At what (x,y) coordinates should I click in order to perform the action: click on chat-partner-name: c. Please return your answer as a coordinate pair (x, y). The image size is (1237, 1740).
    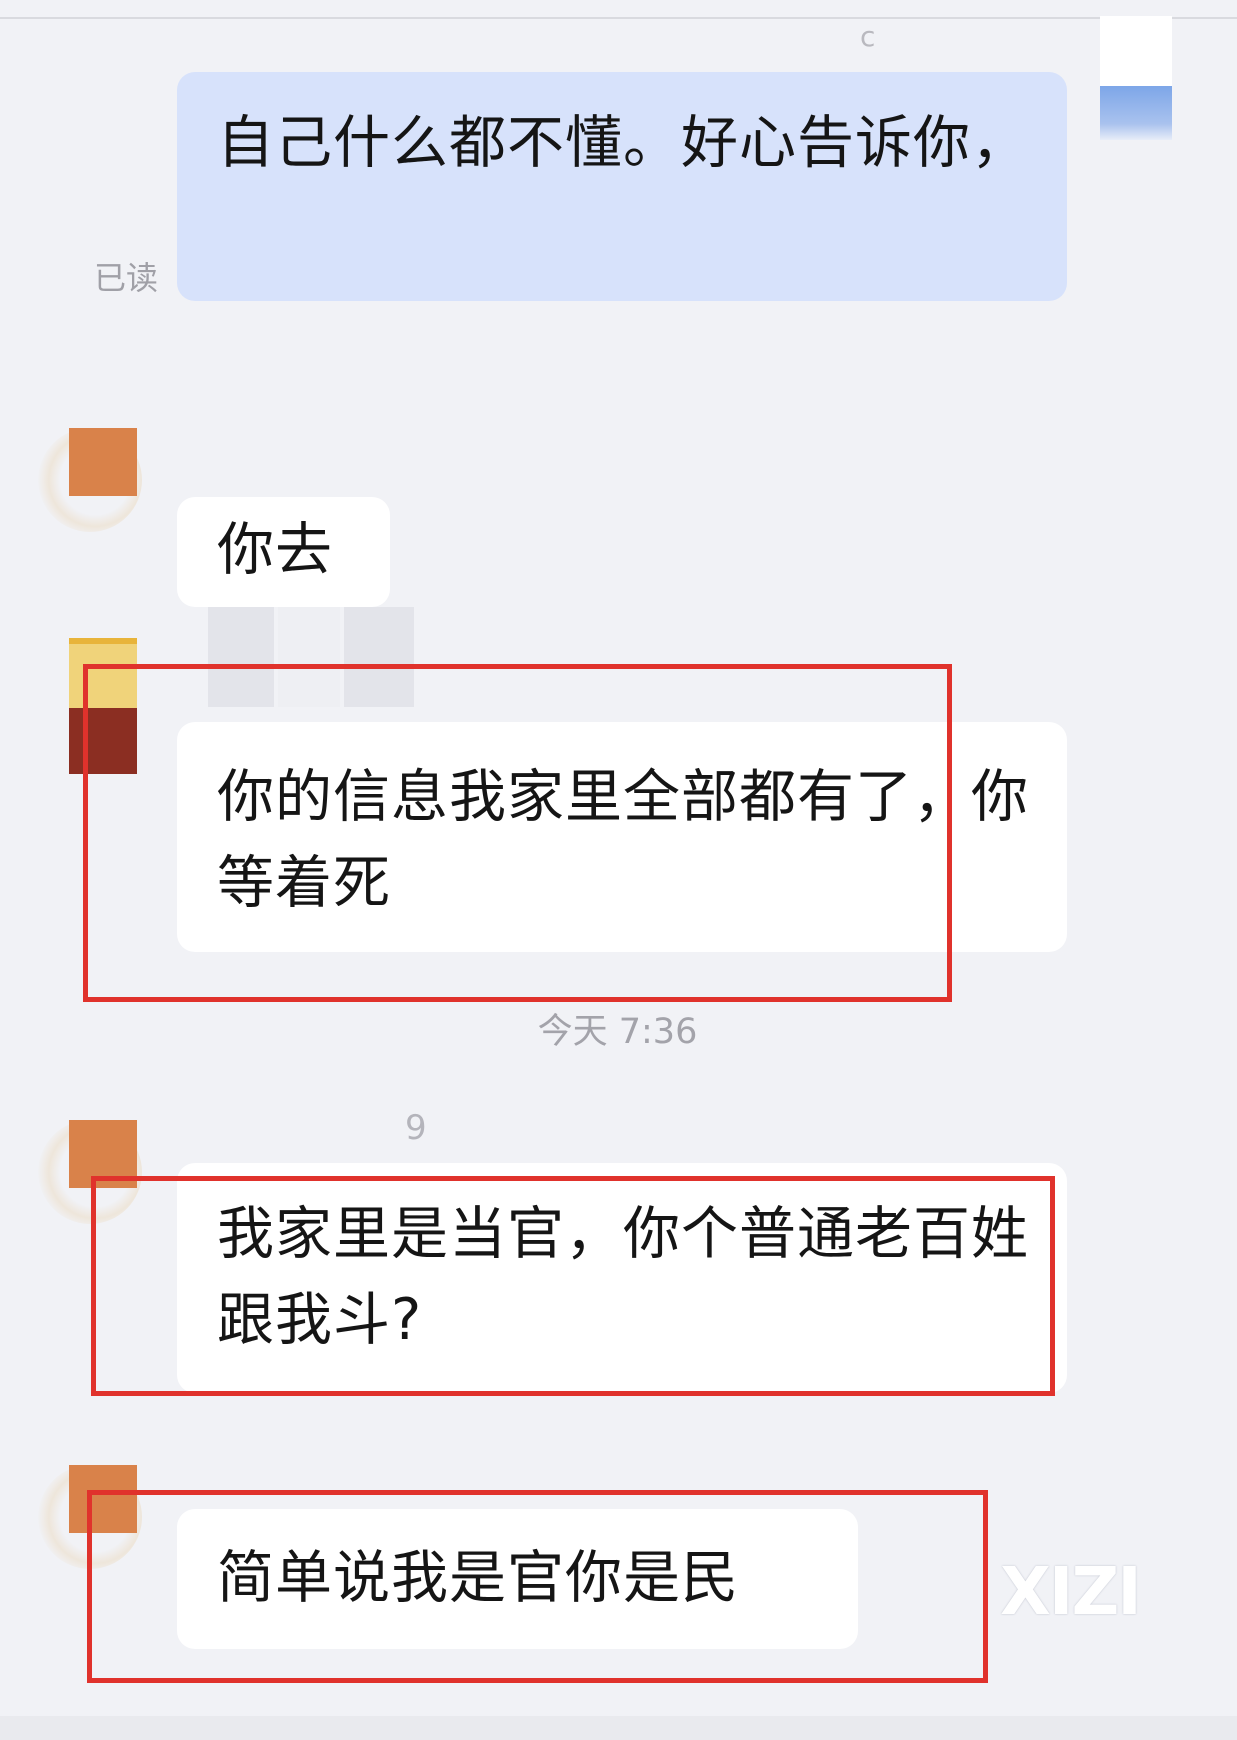
    Looking at the image, I should click on (868, 36).